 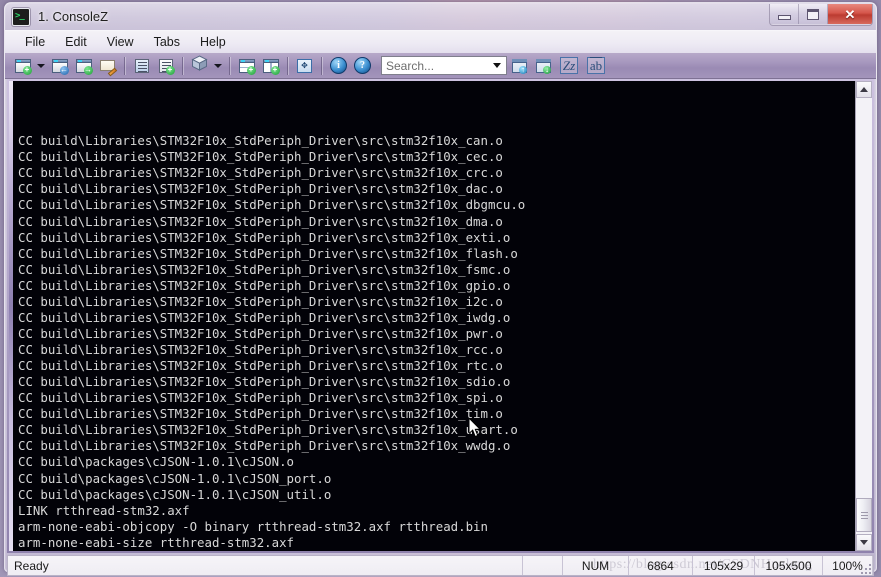 What do you see at coordinates (865, 568) in the screenshot?
I see `resize-grip` at bounding box center [865, 568].